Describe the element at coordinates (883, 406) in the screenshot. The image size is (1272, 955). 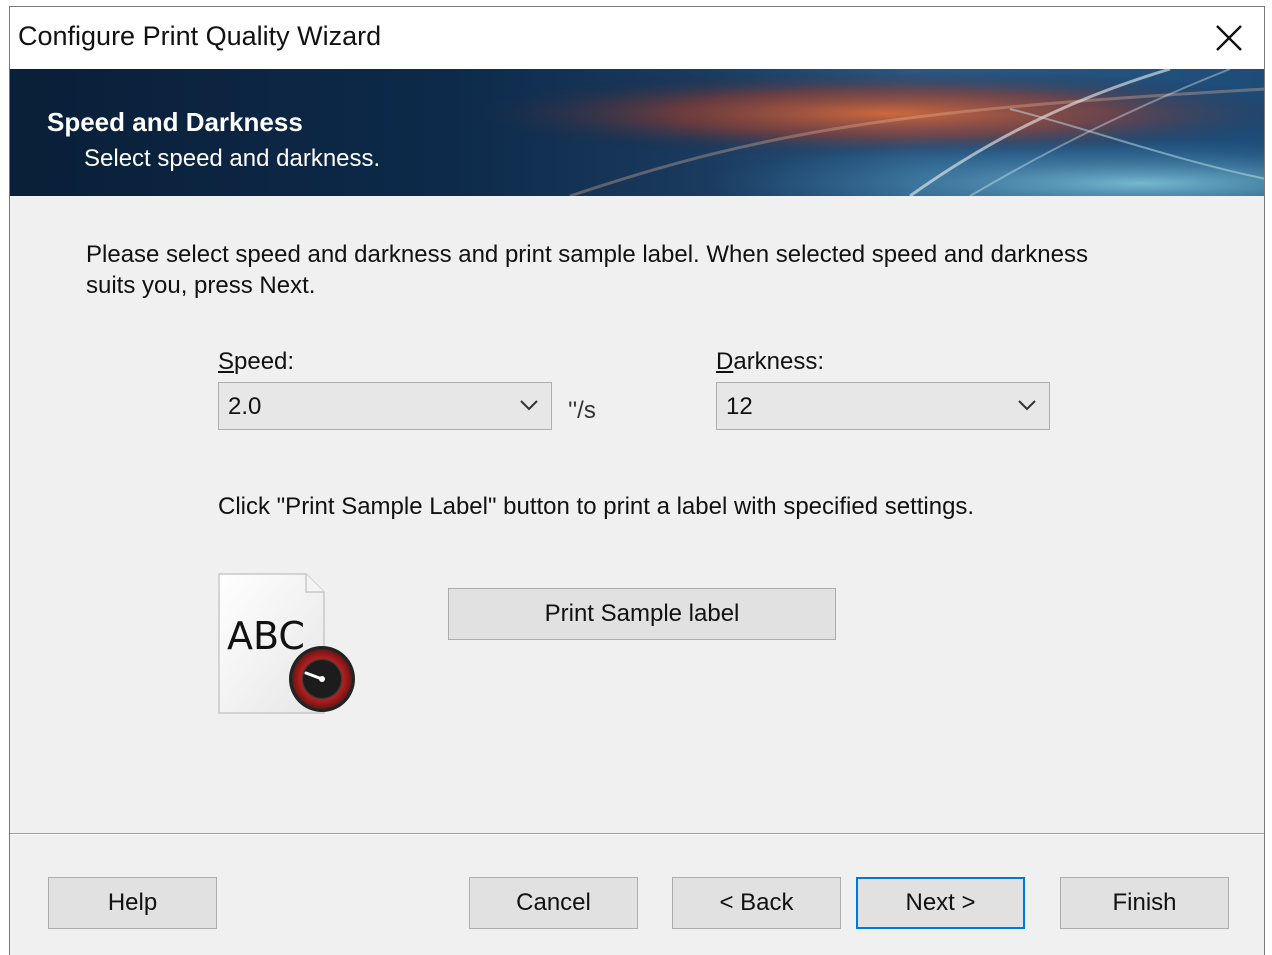
I see `darkness-dropdown: 12` at that location.